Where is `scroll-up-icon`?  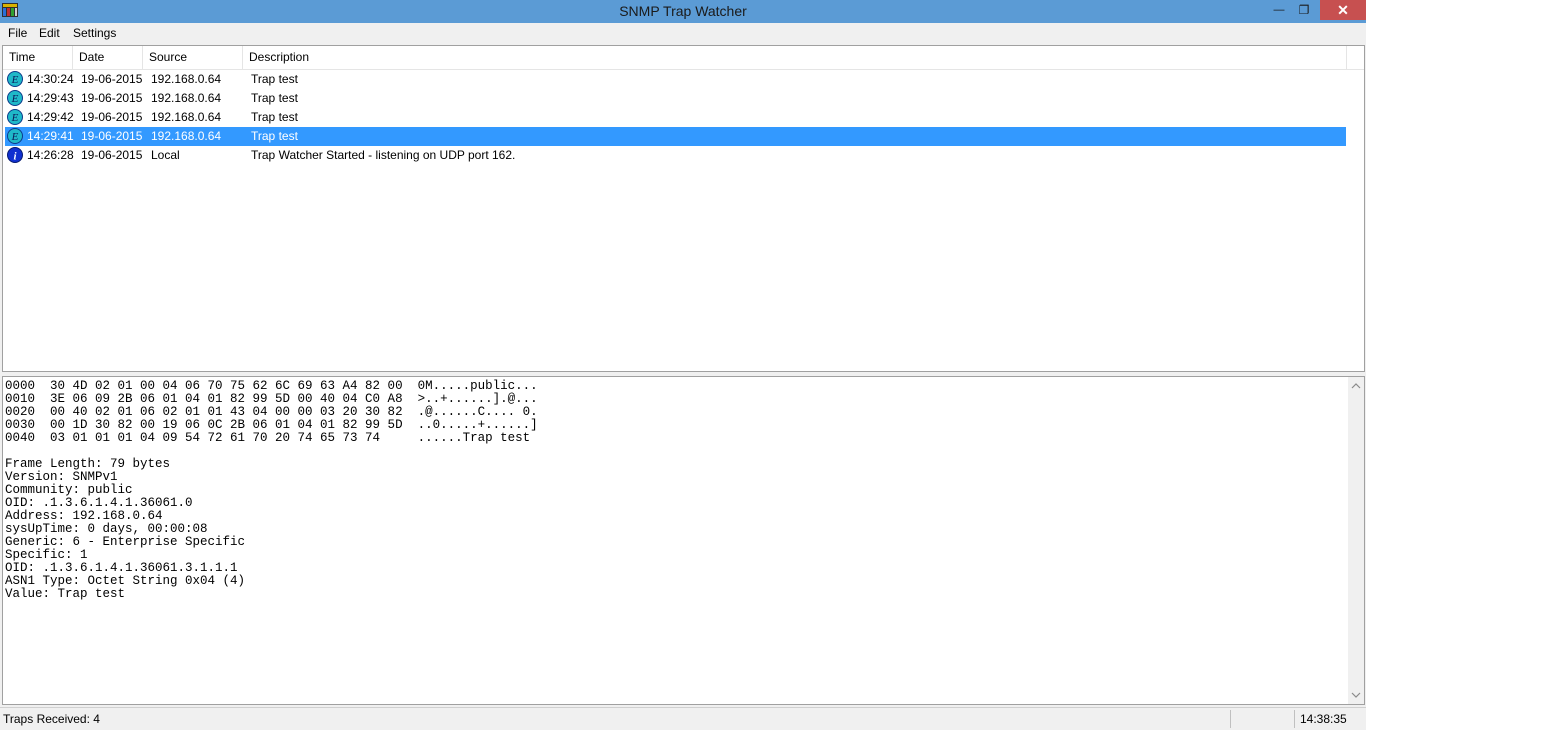 scroll-up-icon is located at coordinates (1356, 386).